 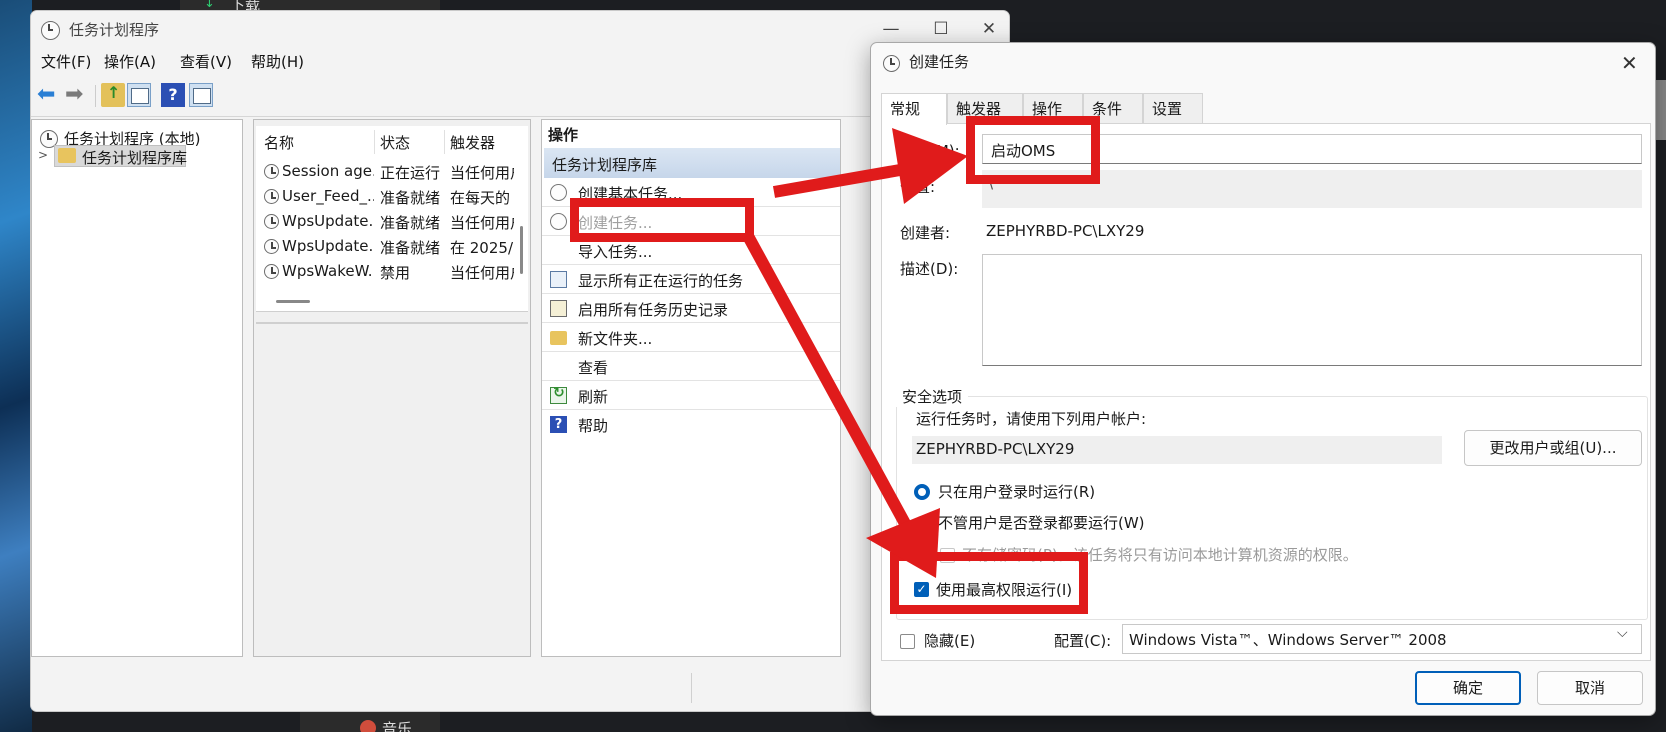 I want to click on status-divider, so click(x=691, y=688).